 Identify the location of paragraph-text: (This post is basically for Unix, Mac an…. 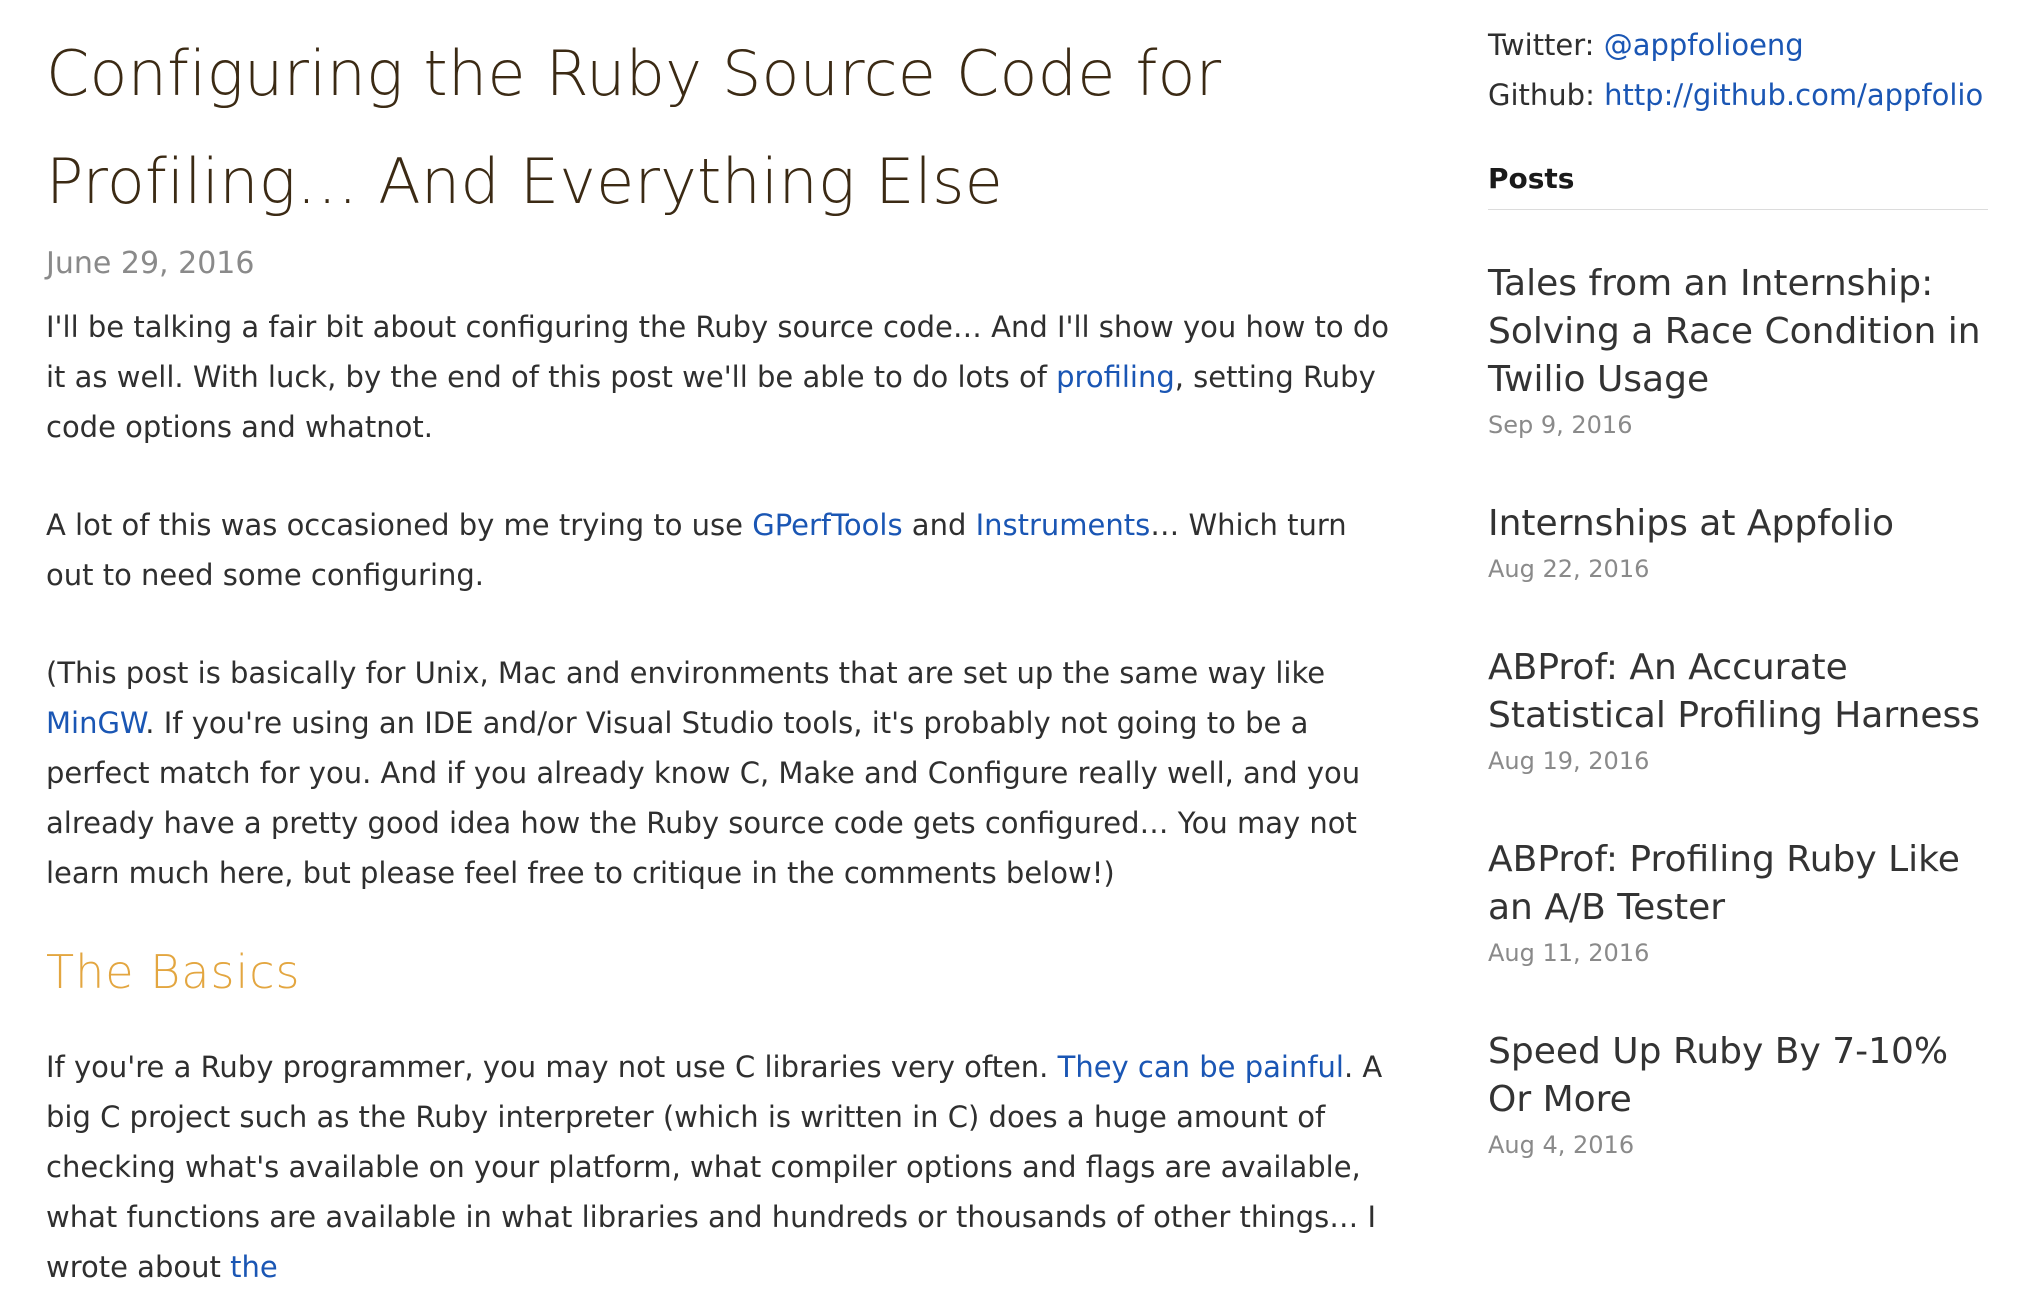
(686, 673).